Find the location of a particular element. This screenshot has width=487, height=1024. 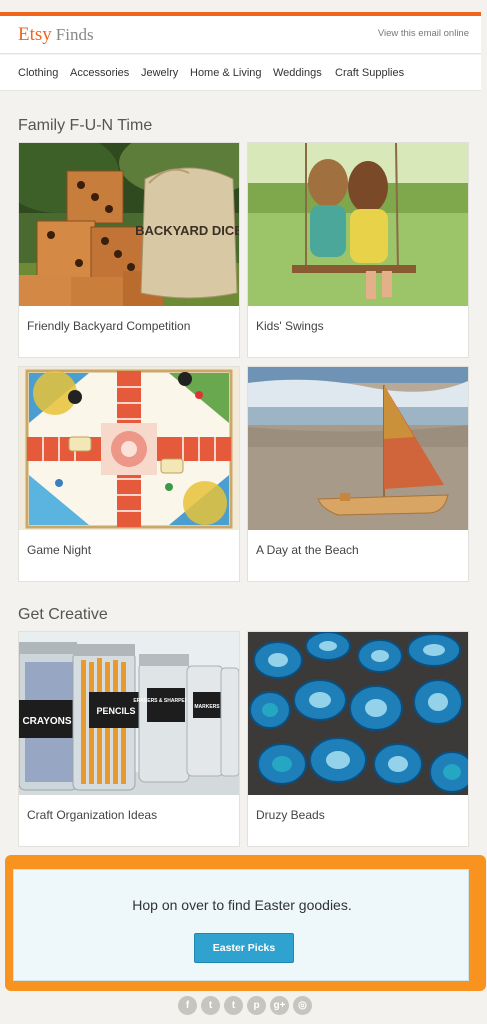

jar-label-crayons: CRAYONS is located at coordinates (46, 721).